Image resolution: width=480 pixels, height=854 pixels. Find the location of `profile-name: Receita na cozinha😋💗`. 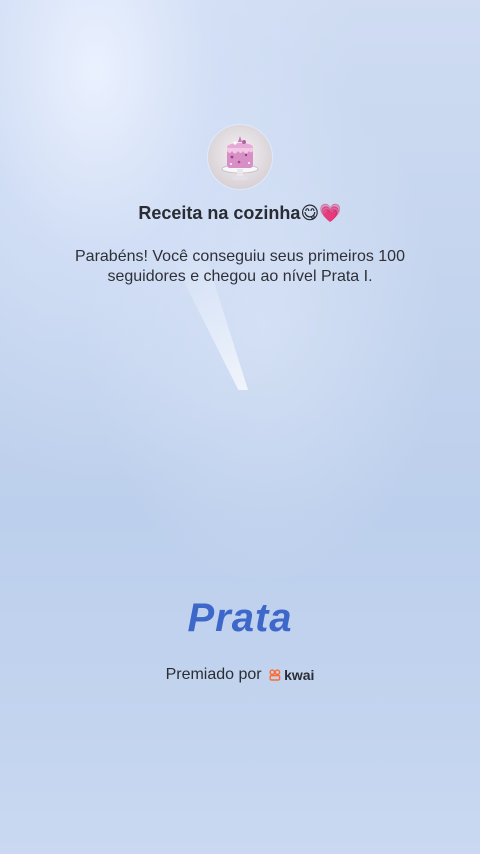

profile-name: Receita na cozinha😋💗 is located at coordinates (240, 213).